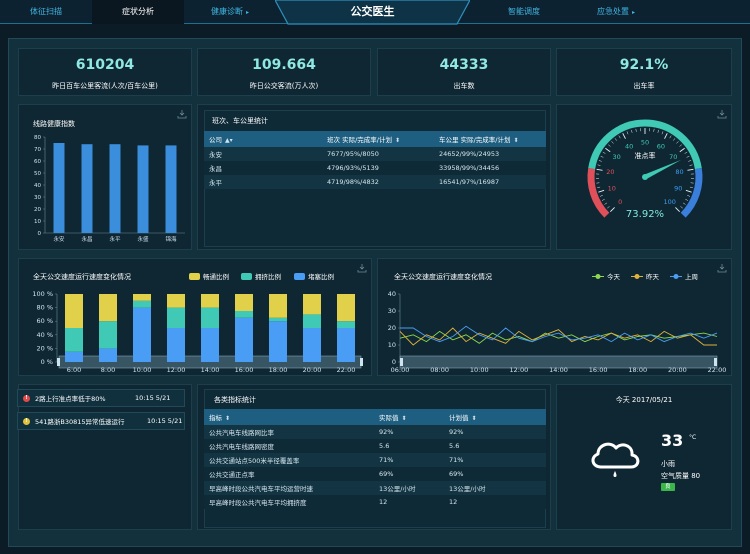 The width and height of the screenshot is (750, 554). What do you see at coordinates (289, 488) in the screenshot?
I see `cell: 早高峰时段公共汽电车平均运营时速` at bounding box center [289, 488].